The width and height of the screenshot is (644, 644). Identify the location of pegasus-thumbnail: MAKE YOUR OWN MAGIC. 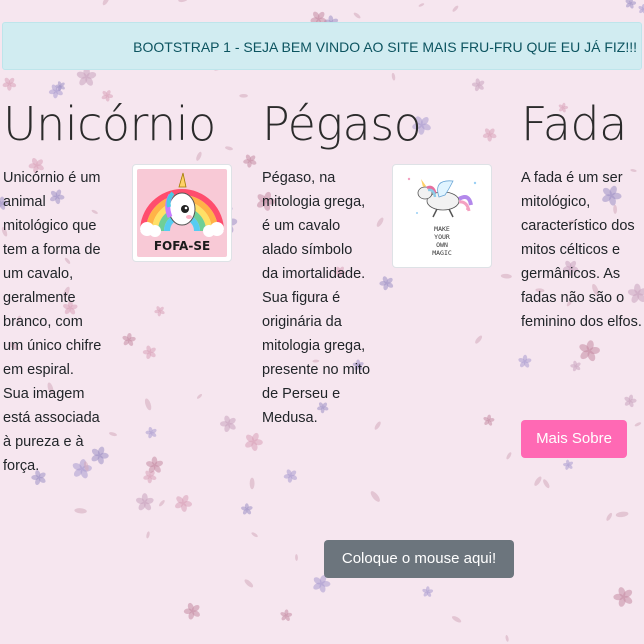
(442, 216).